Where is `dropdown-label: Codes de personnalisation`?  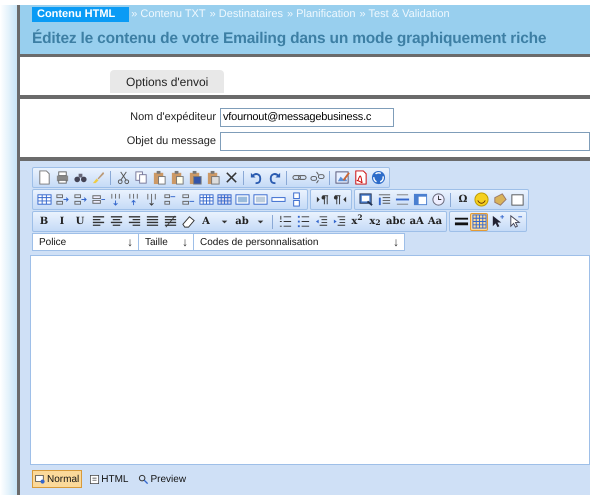
dropdown-label: Codes de personnalisation is located at coordinates (259, 243).